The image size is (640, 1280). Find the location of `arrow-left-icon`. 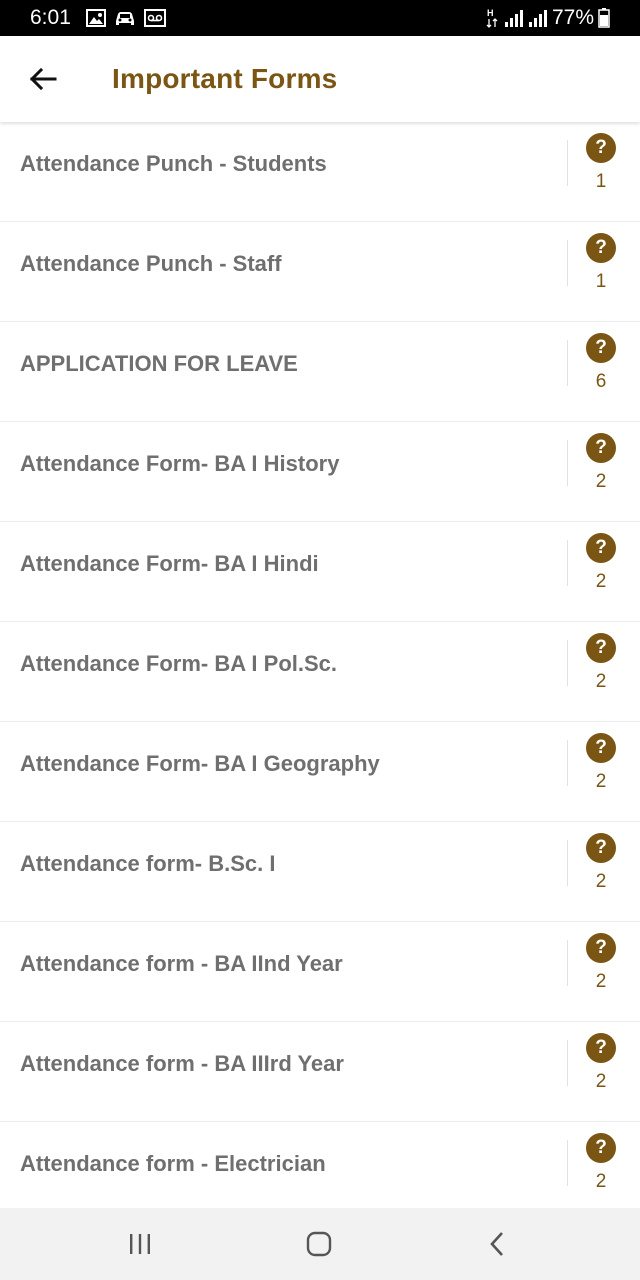

arrow-left-icon is located at coordinates (43, 79).